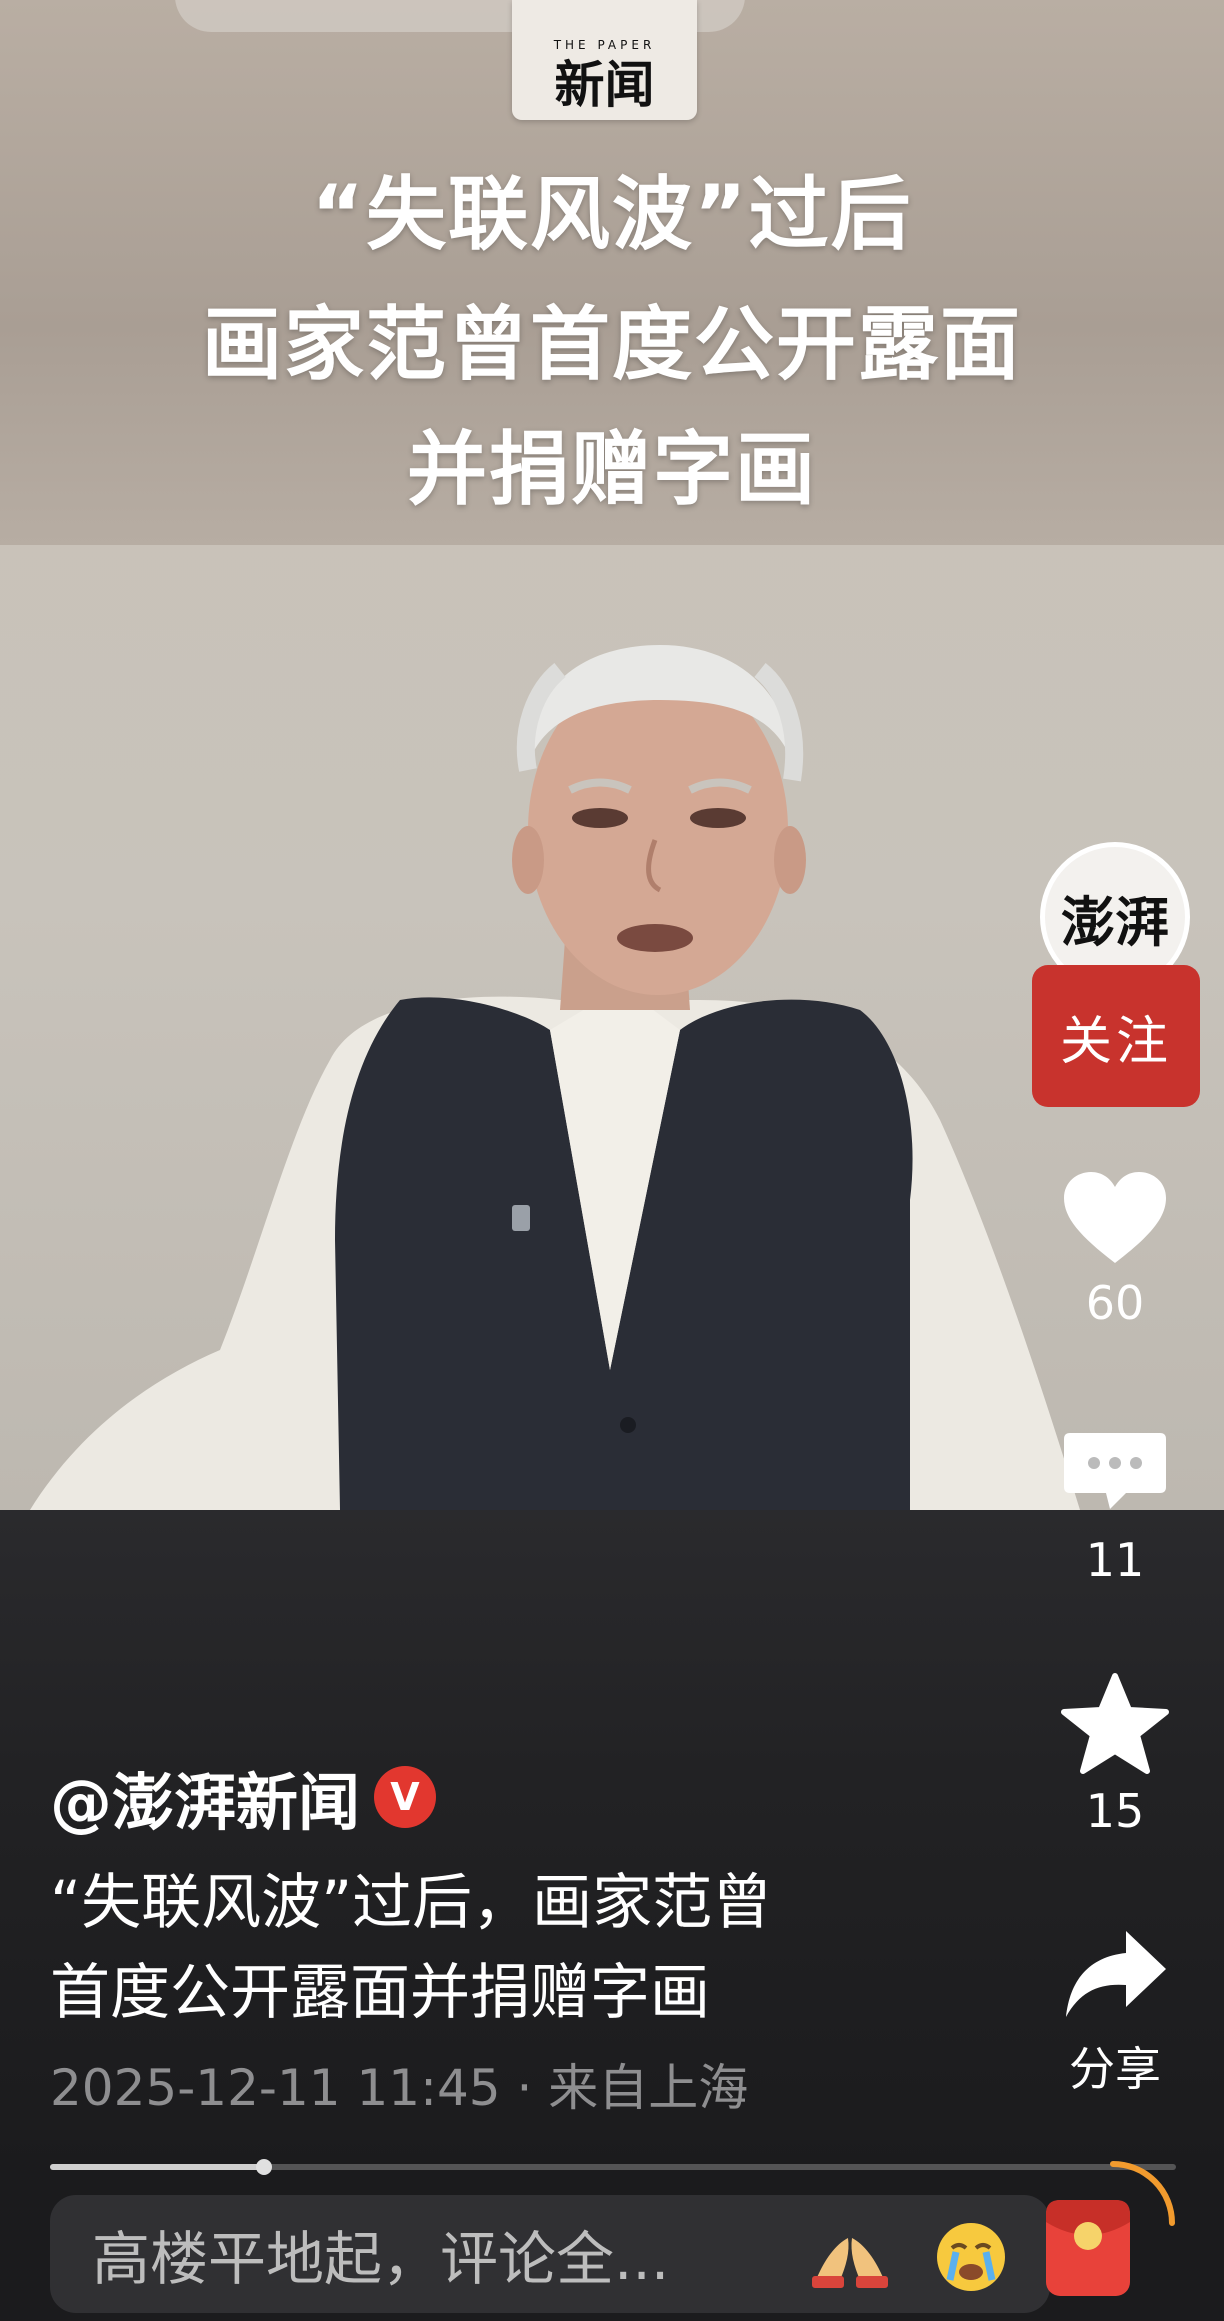  What do you see at coordinates (500, 1948) in the screenshot?
I see `post-caption: “失联风波”过后，画家范曾 首度公开露面并捐赠字画` at bounding box center [500, 1948].